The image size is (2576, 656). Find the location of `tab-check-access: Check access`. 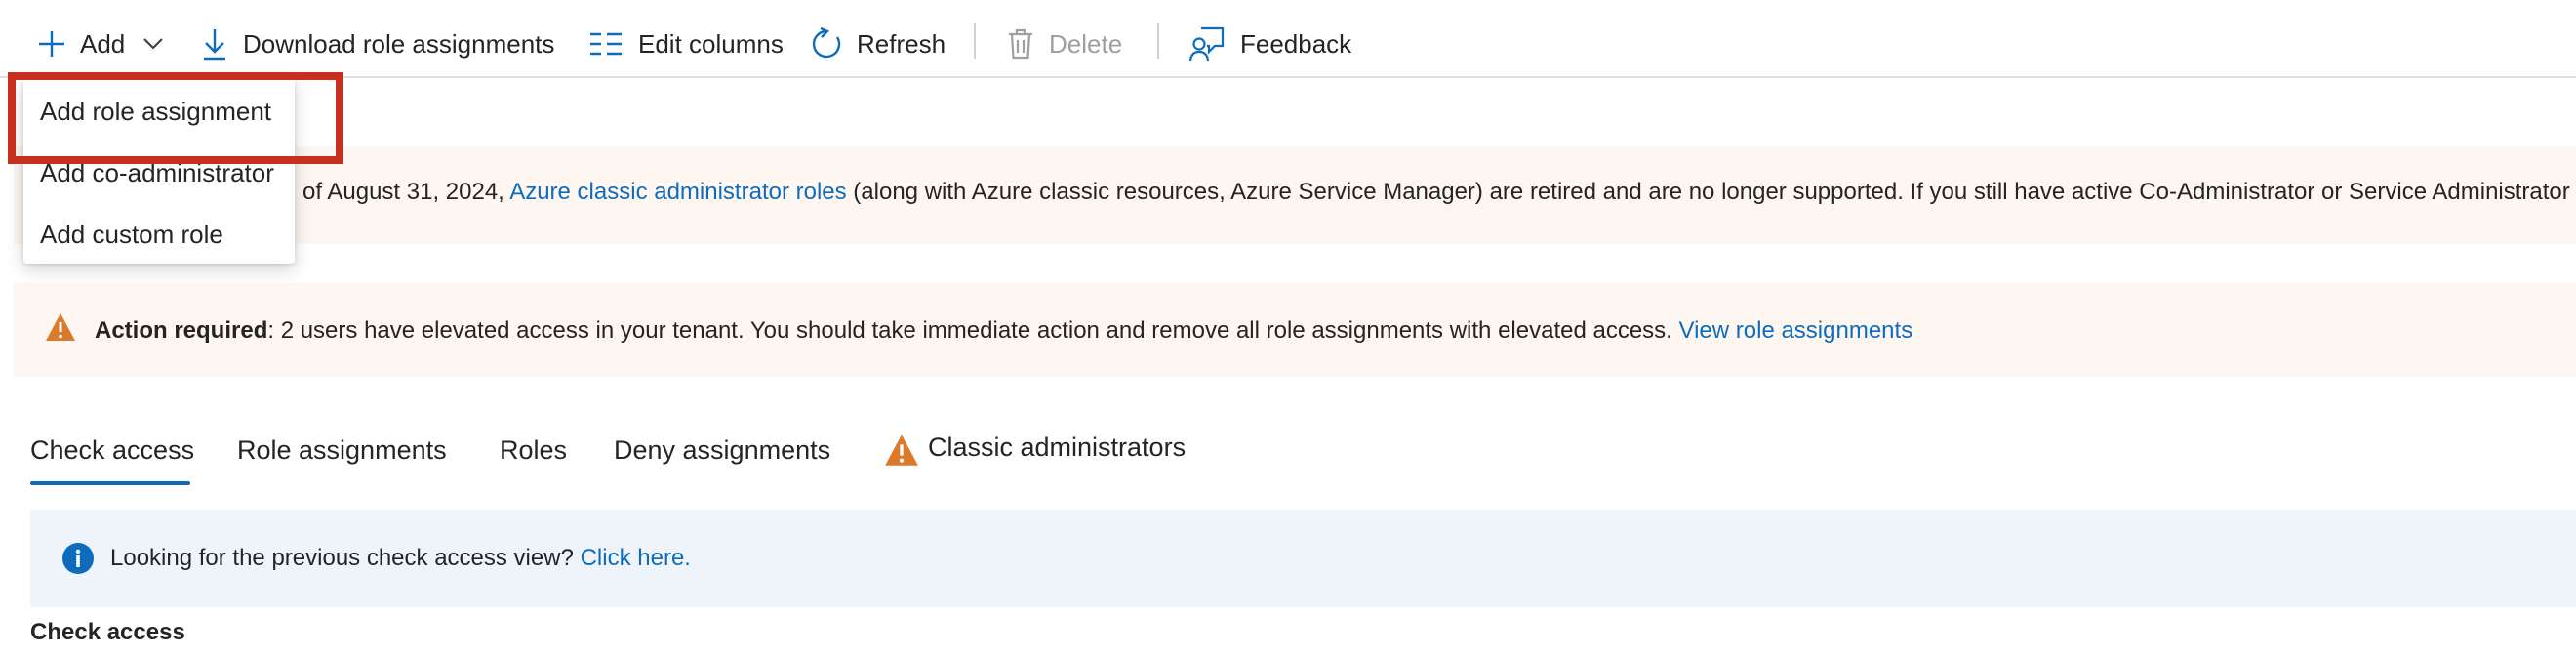

tab-check-access: Check access is located at coordinates (112, 450).